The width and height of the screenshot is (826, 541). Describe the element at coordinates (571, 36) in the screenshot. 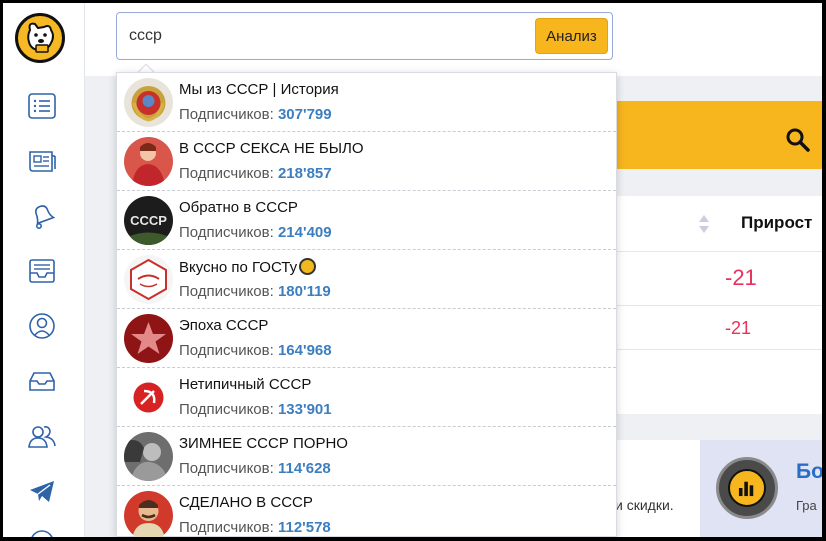

I see `analyze-button: Анализ` at that location.